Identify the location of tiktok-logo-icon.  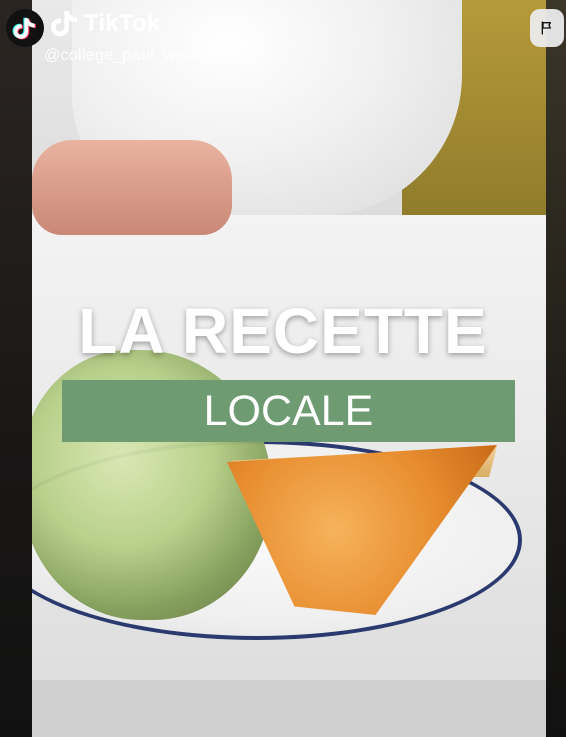
(25, 28).